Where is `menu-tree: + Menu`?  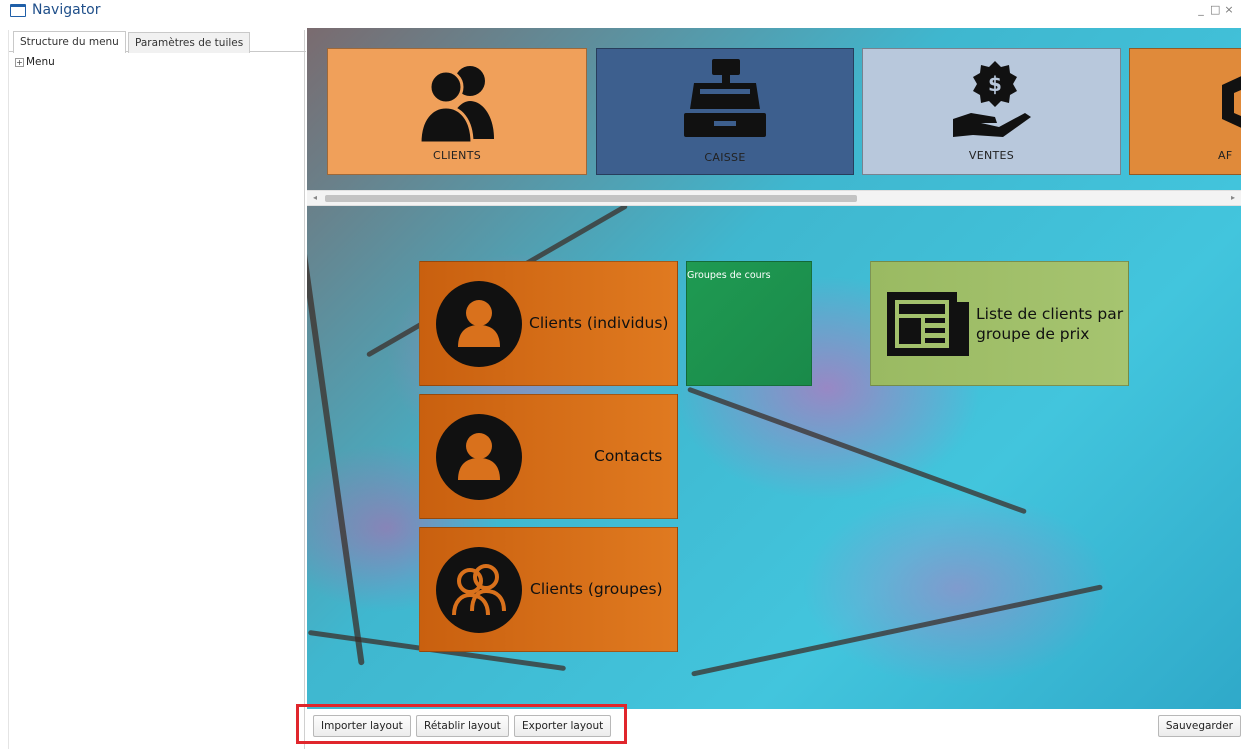 menu-tree: + Menu is located at coordinates (35, 62).